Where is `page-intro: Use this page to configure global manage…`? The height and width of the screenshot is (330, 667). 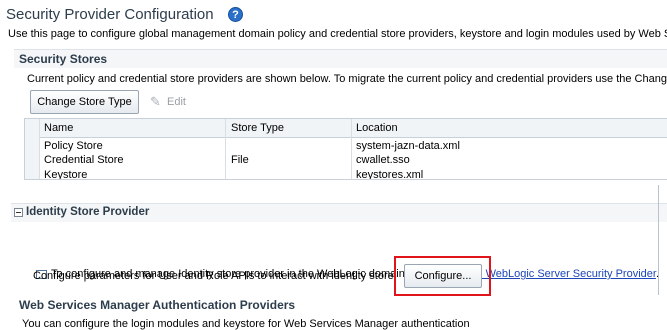
page-intro: Use this page to configure global manage… is located at coordinates (337, 34).